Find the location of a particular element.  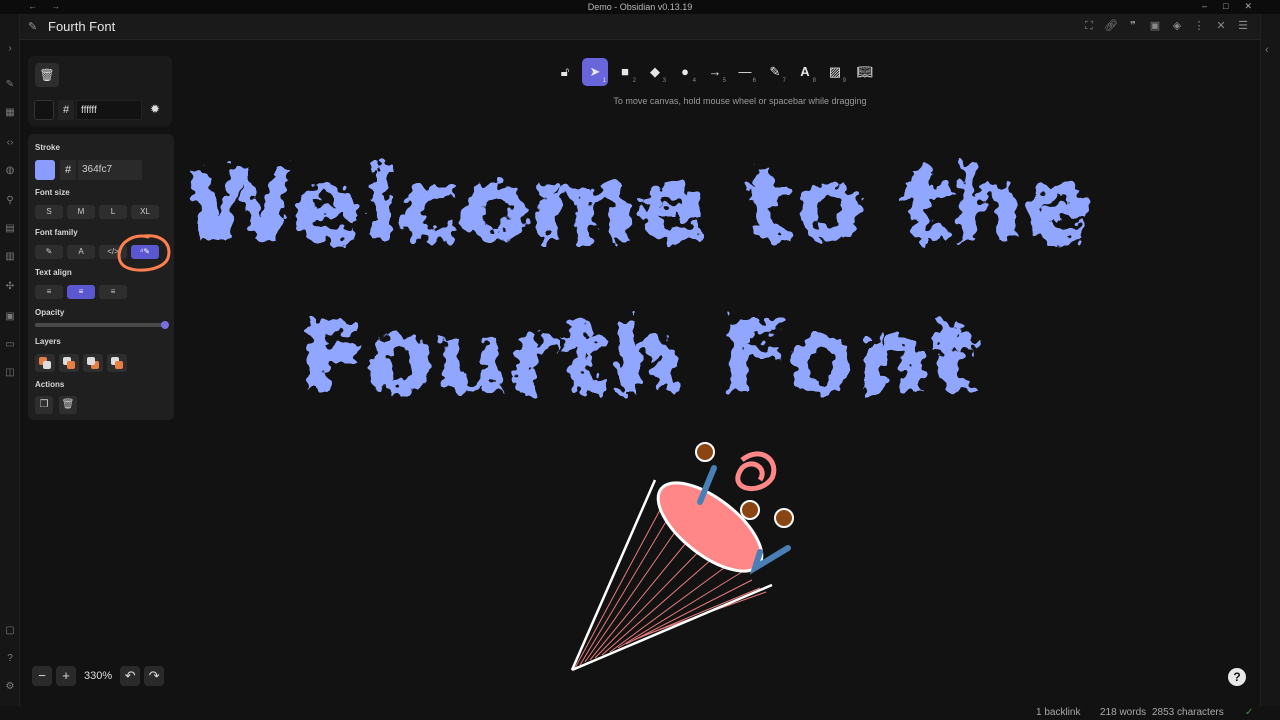

highlight-circle is located at coordinates (144, 253).